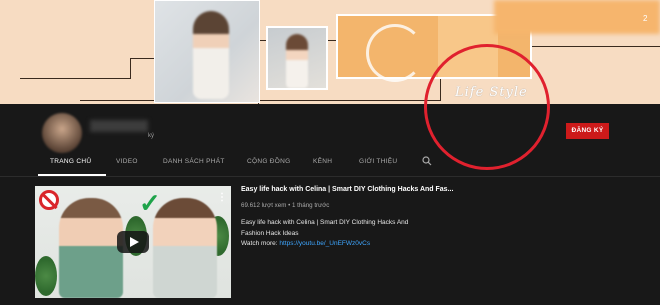  What do you see at coordinates (264, 205) in the screenshot?
I see `view-count: 69.612 lượt xem` at bounding box center [264, 205].